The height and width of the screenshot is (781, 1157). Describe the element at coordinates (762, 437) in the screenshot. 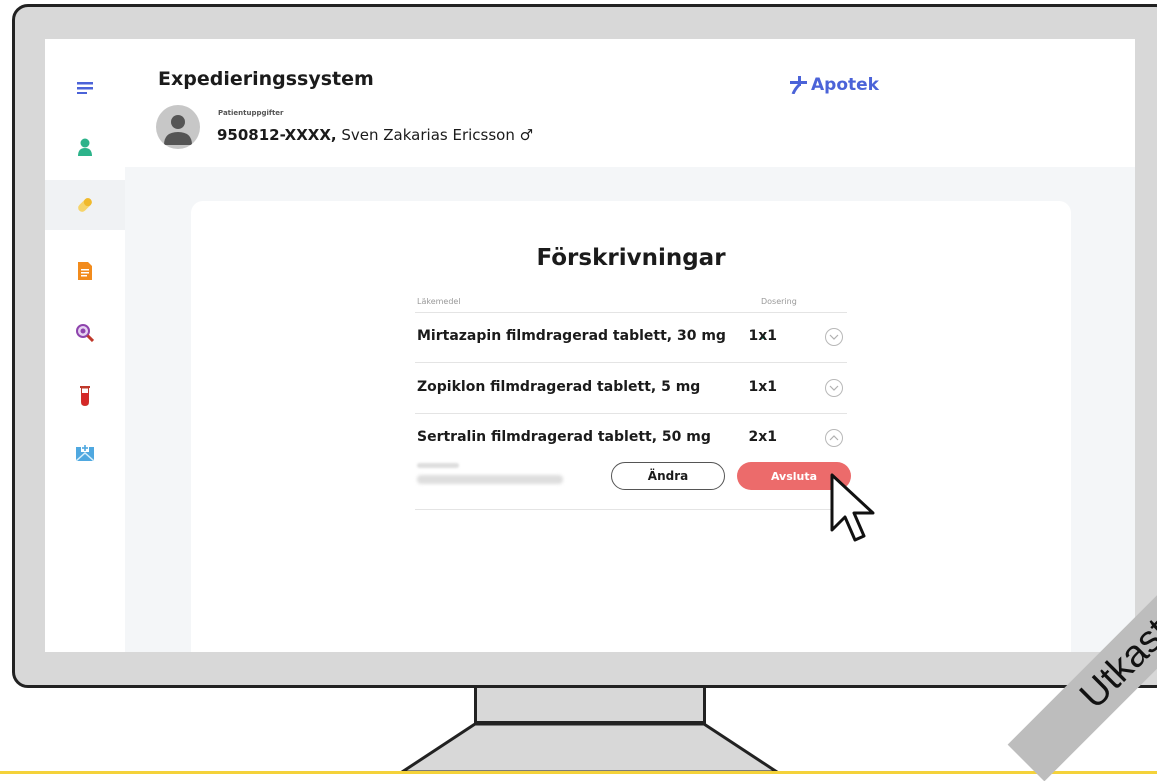

I see `dosage: 2x1` at that location.